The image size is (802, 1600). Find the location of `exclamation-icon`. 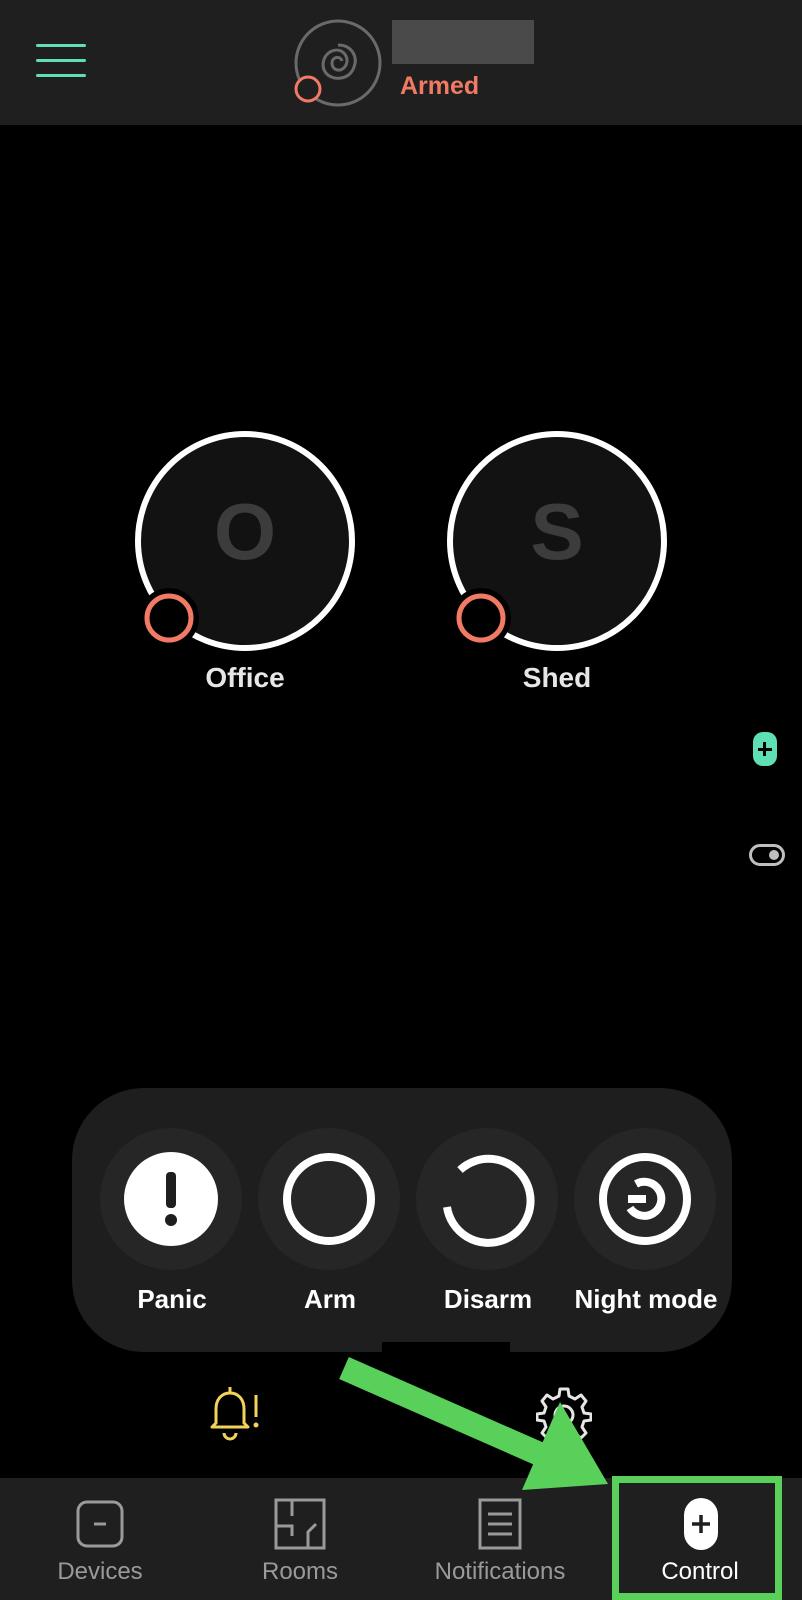

exclamation-icon is located at coordinates (171, 1199).